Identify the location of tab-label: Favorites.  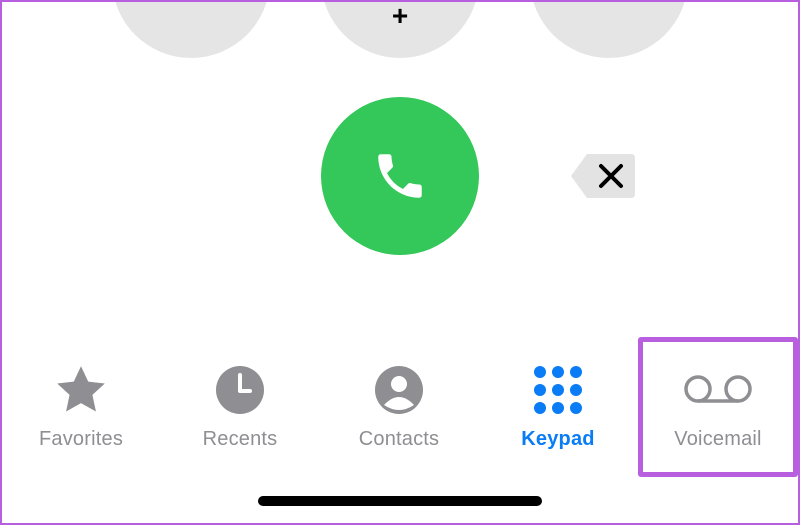
(81, 439).